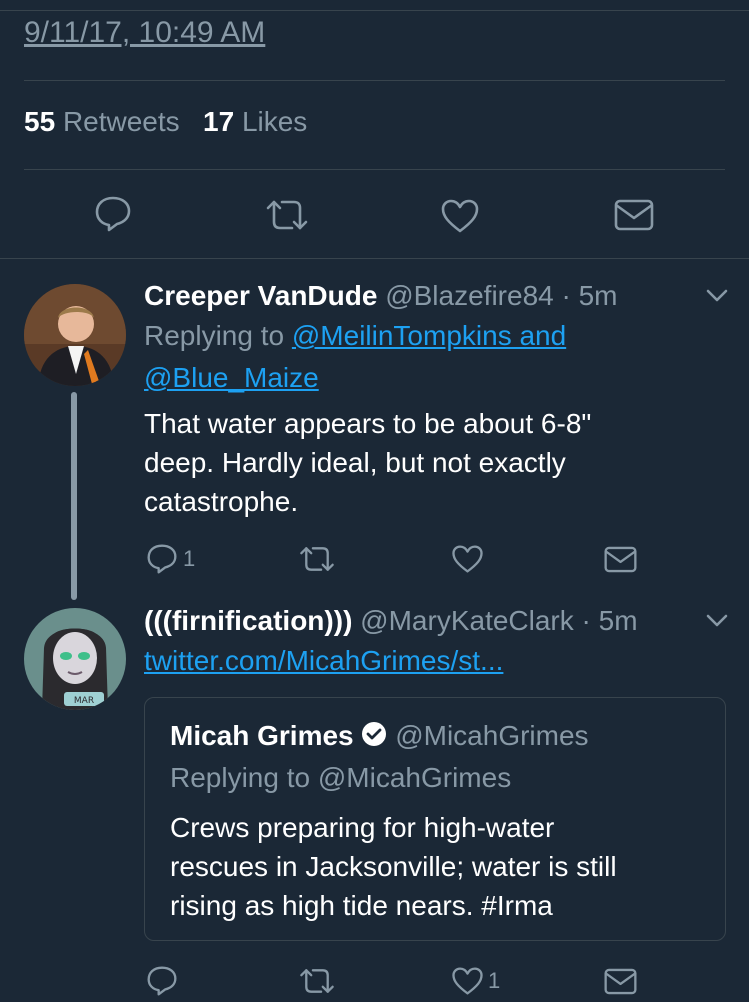  Describe the element at coordinates (361, 905) in the screenshot. I see `text-line: rising as high tide nears. #Irma` at that location.